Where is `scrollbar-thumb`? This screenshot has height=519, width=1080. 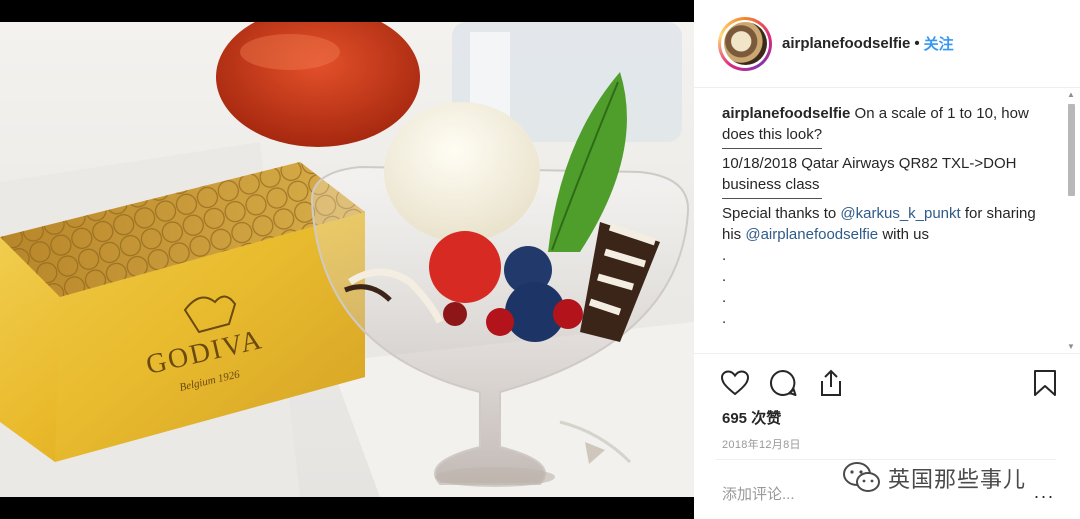
scrollbar-thumb is located at coordinates (1071, 150).